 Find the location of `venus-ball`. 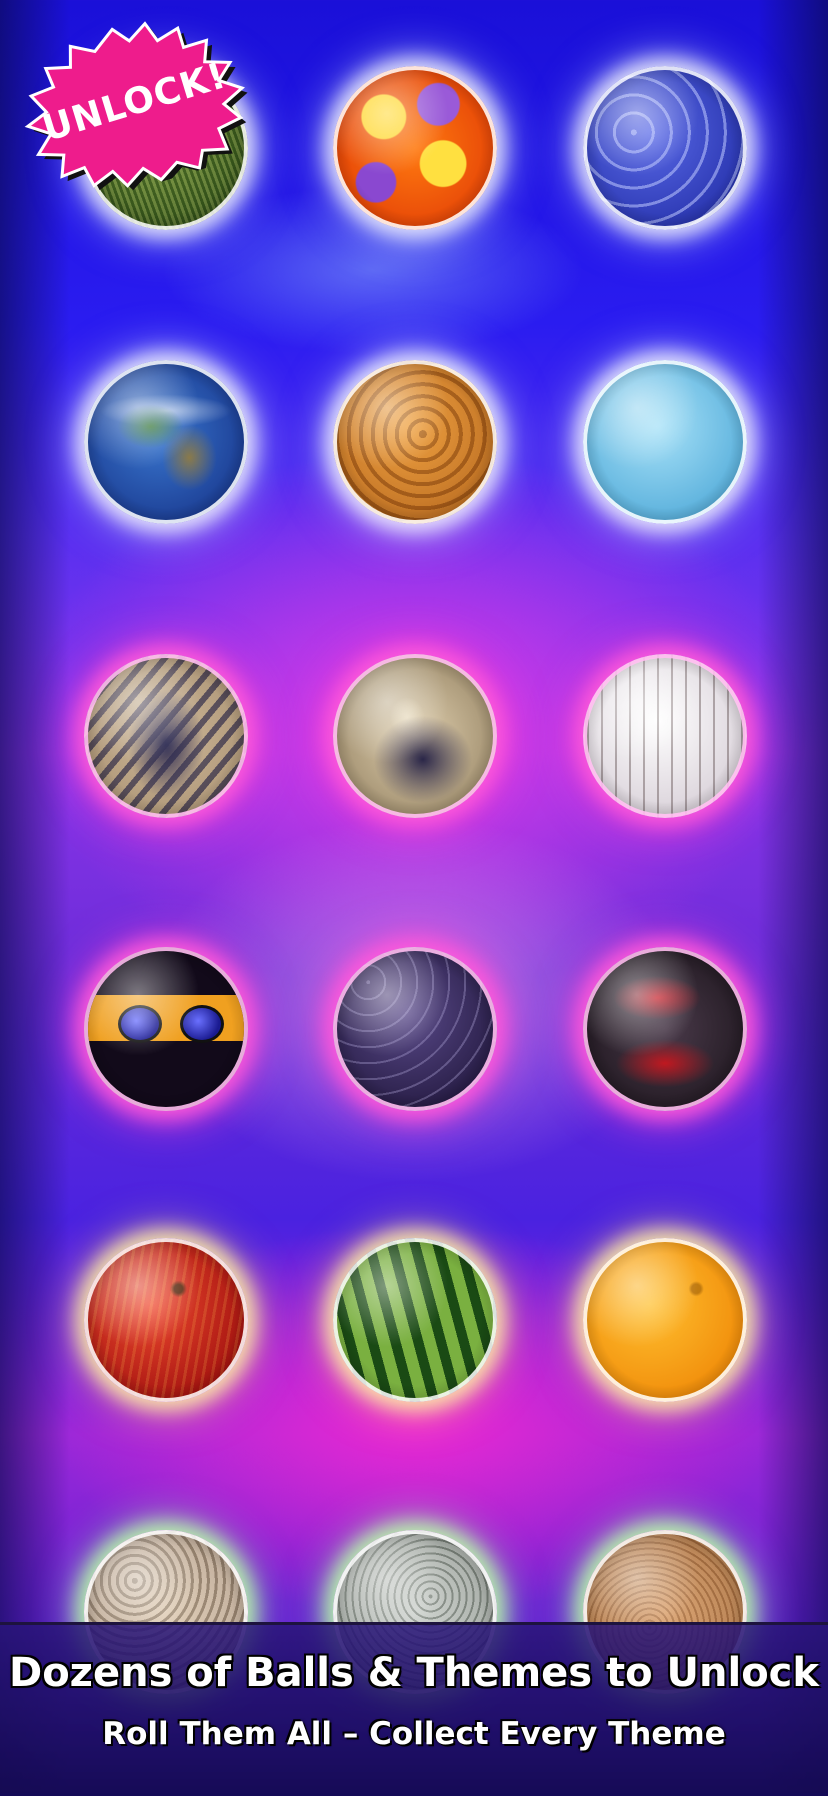

venus-ball is located at coordinates (415, 442).